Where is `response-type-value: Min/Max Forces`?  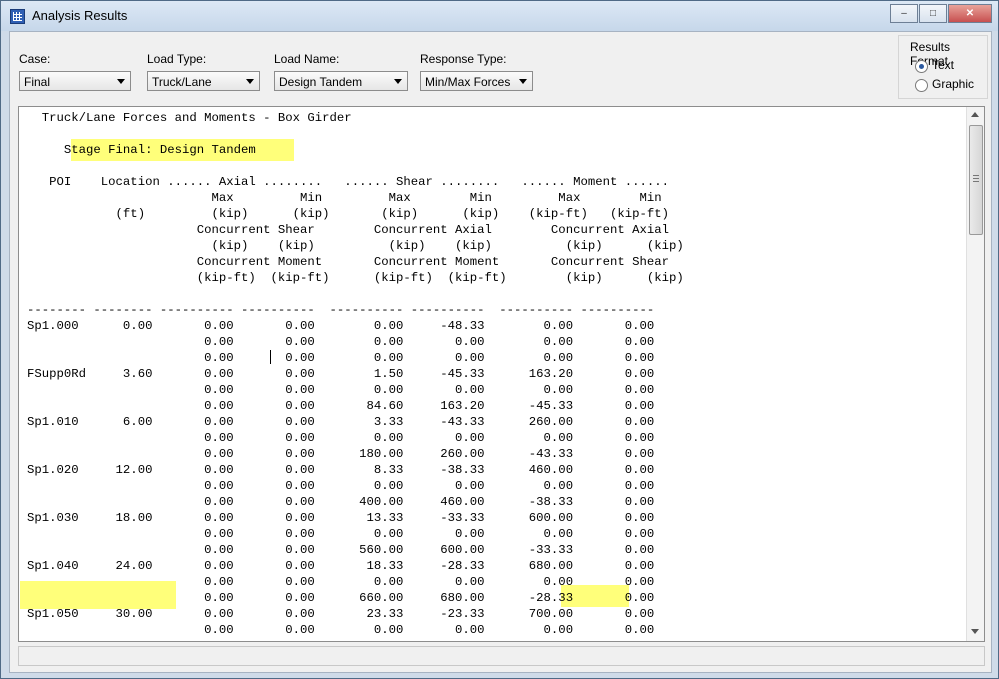
response-type-value: Min/Max Forces is located at coordinates (468, 82).